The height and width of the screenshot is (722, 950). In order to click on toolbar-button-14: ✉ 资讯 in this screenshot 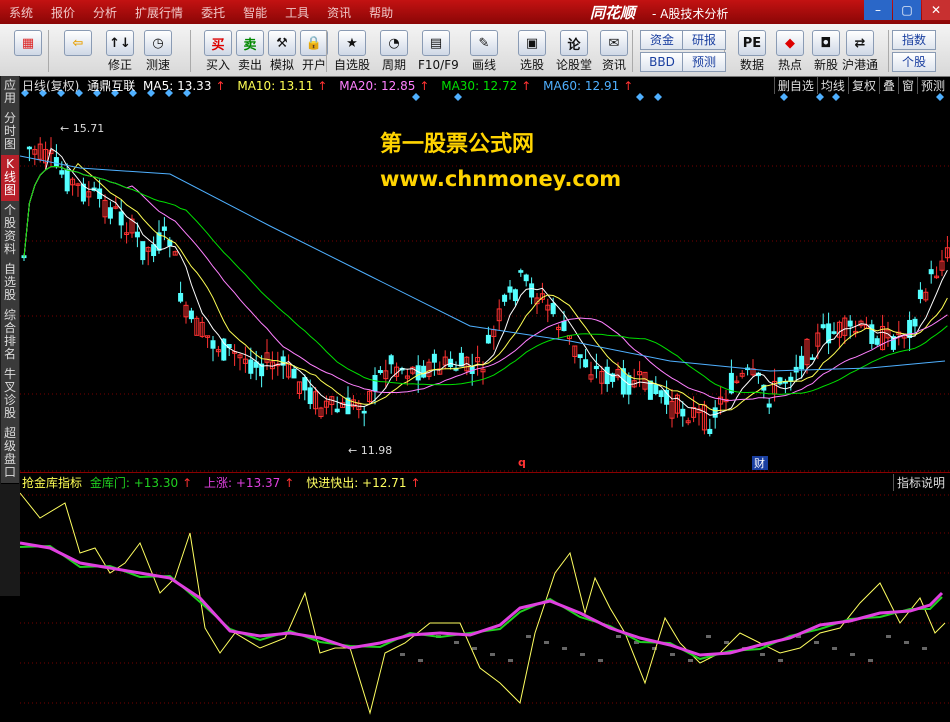, I will do `click(614, 51)`.